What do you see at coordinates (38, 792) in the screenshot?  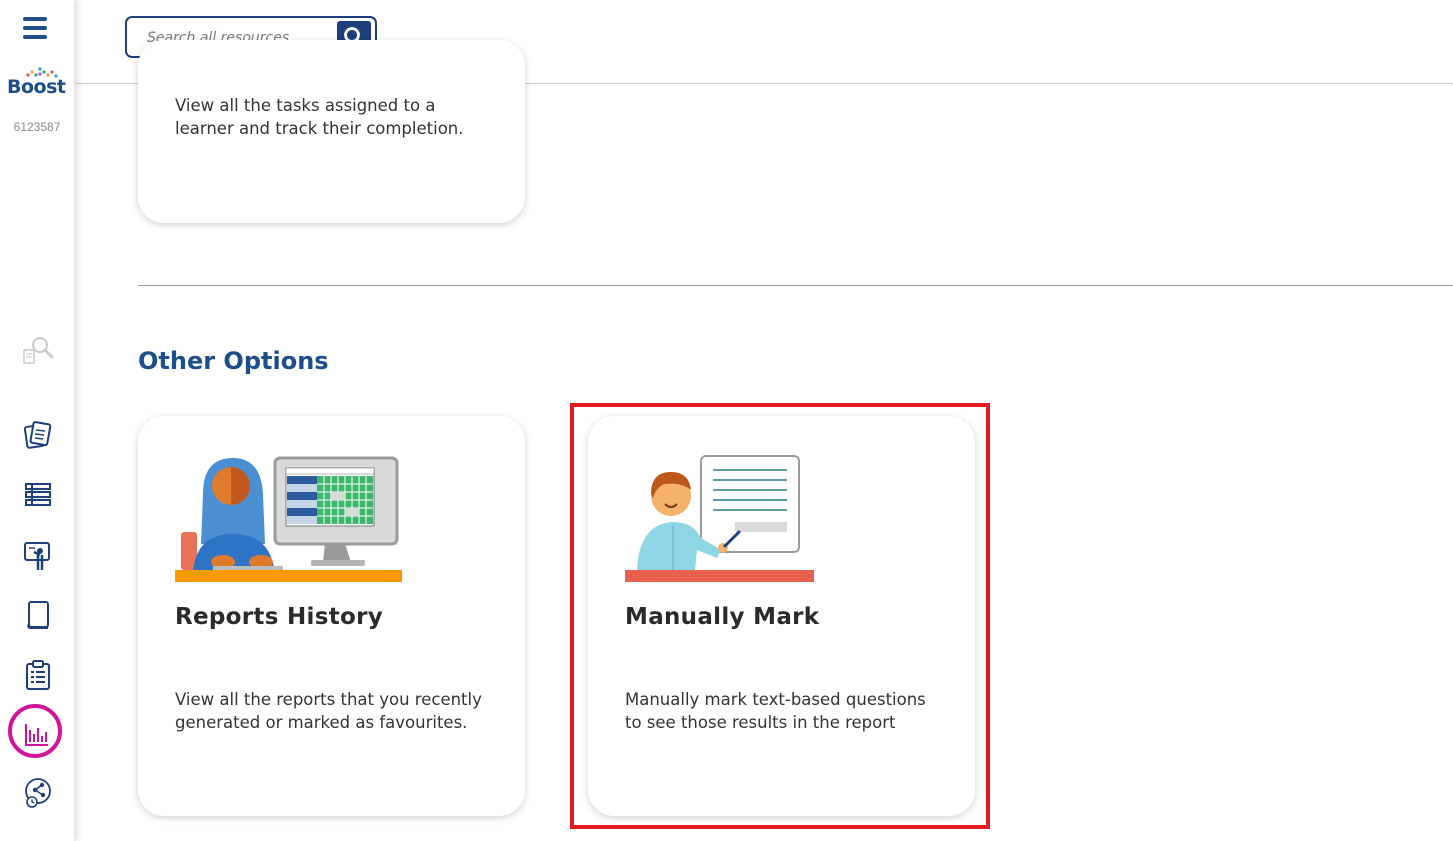 I see `share-history-icon` at bounding box center [38, 792].